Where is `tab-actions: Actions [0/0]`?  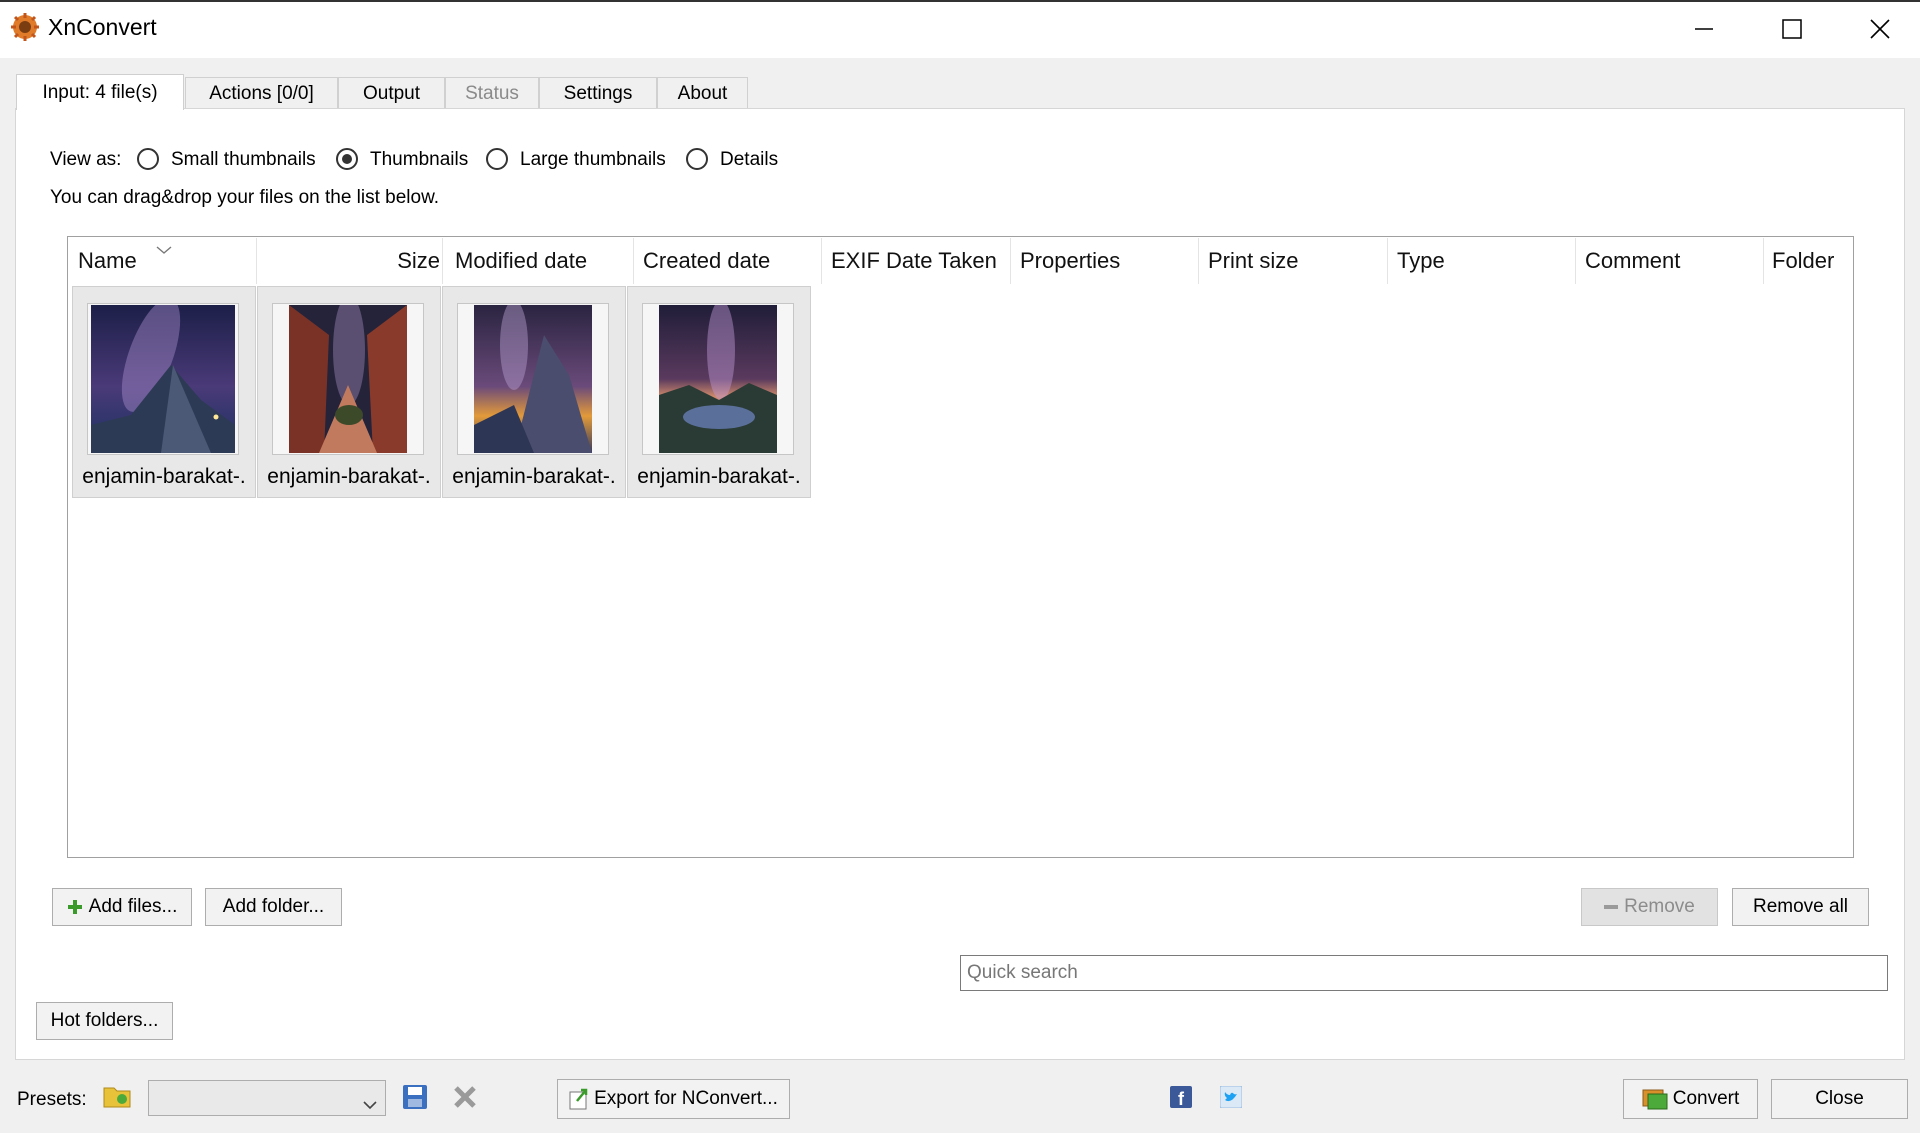
tab-actions: Actions [0/0] is located at coordinates (261, 93).